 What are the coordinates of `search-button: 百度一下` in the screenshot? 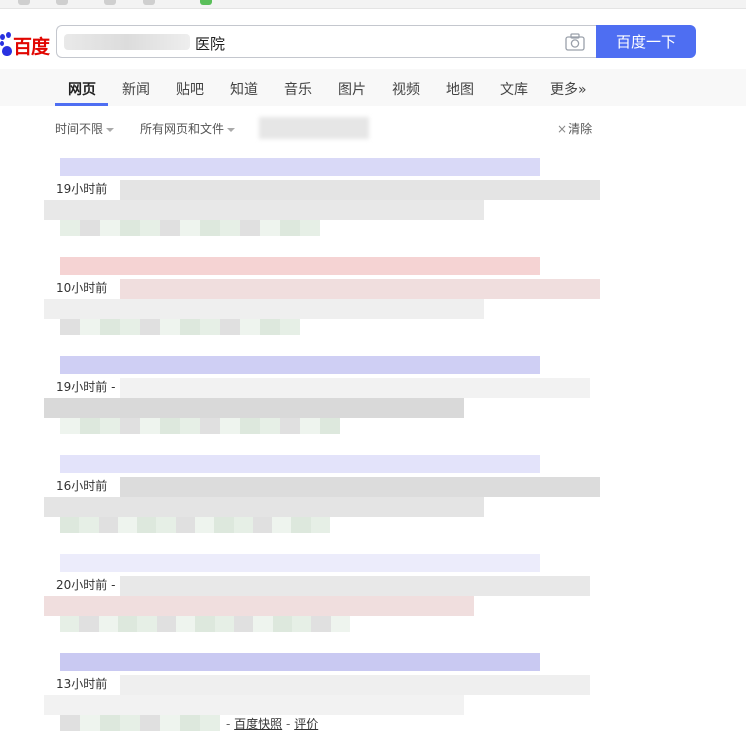 It's located at (646, 41).